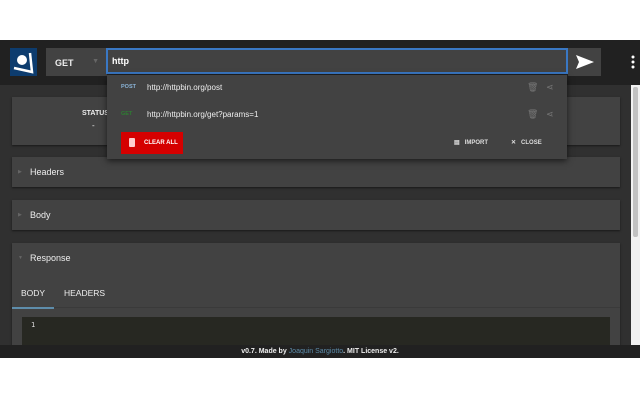  Describe the element at coordinates (633, 62) in the screenshot. I see `more-menu-icon` at that location.